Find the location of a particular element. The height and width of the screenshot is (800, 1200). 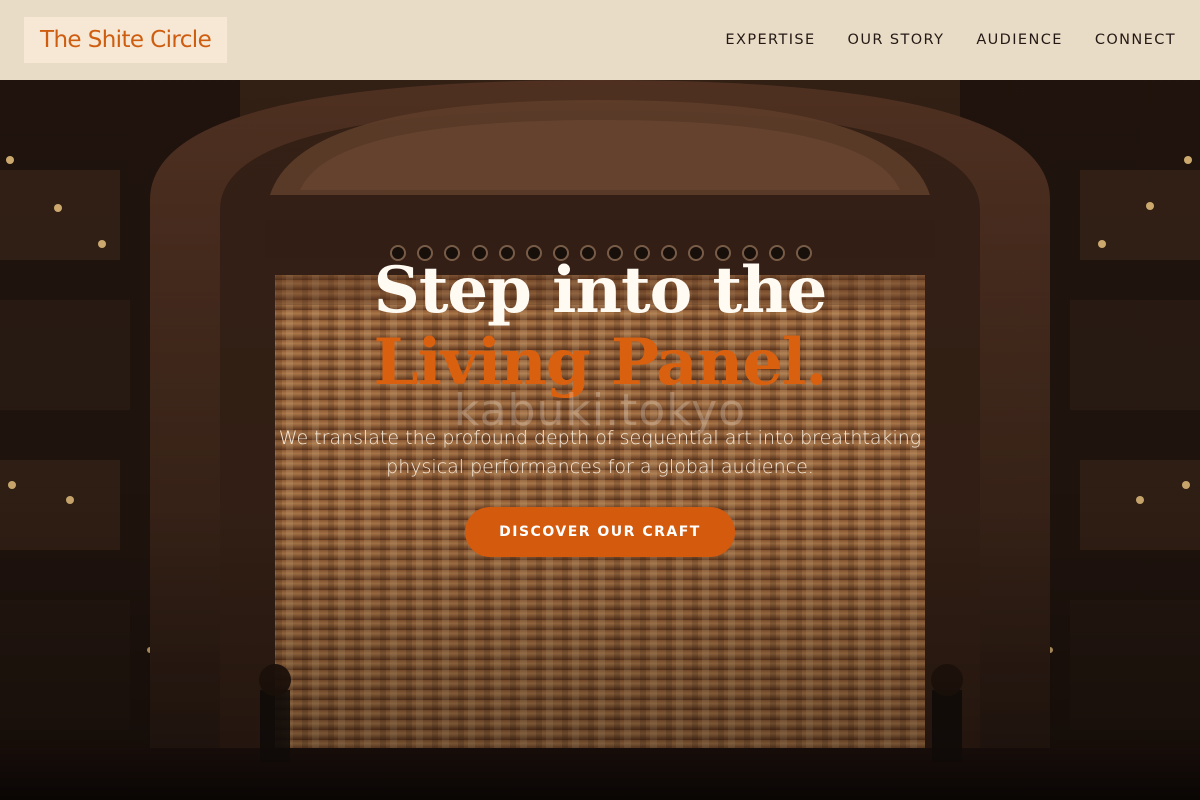

headline-line-1: Step into the is located at coordinates (600, 290).